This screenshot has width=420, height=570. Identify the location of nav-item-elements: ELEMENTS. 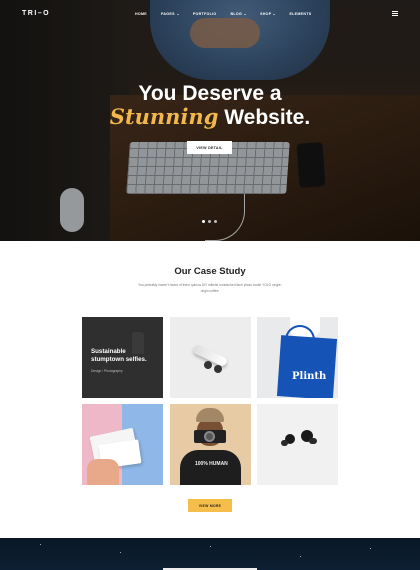
(300, 14).